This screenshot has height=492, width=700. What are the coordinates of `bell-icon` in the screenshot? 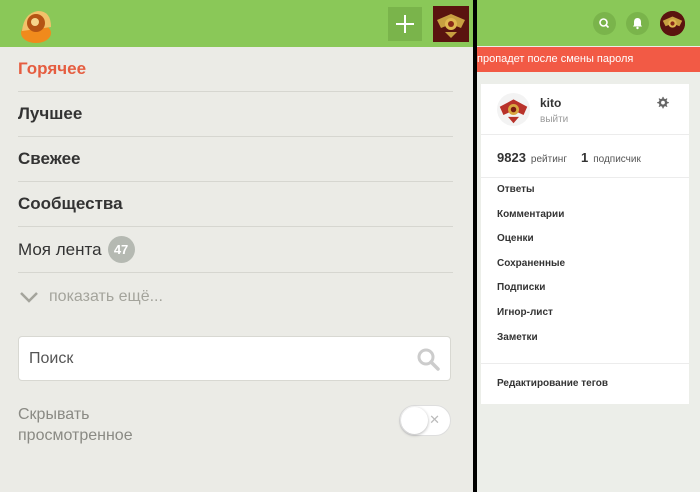 It's located at (637, 24).